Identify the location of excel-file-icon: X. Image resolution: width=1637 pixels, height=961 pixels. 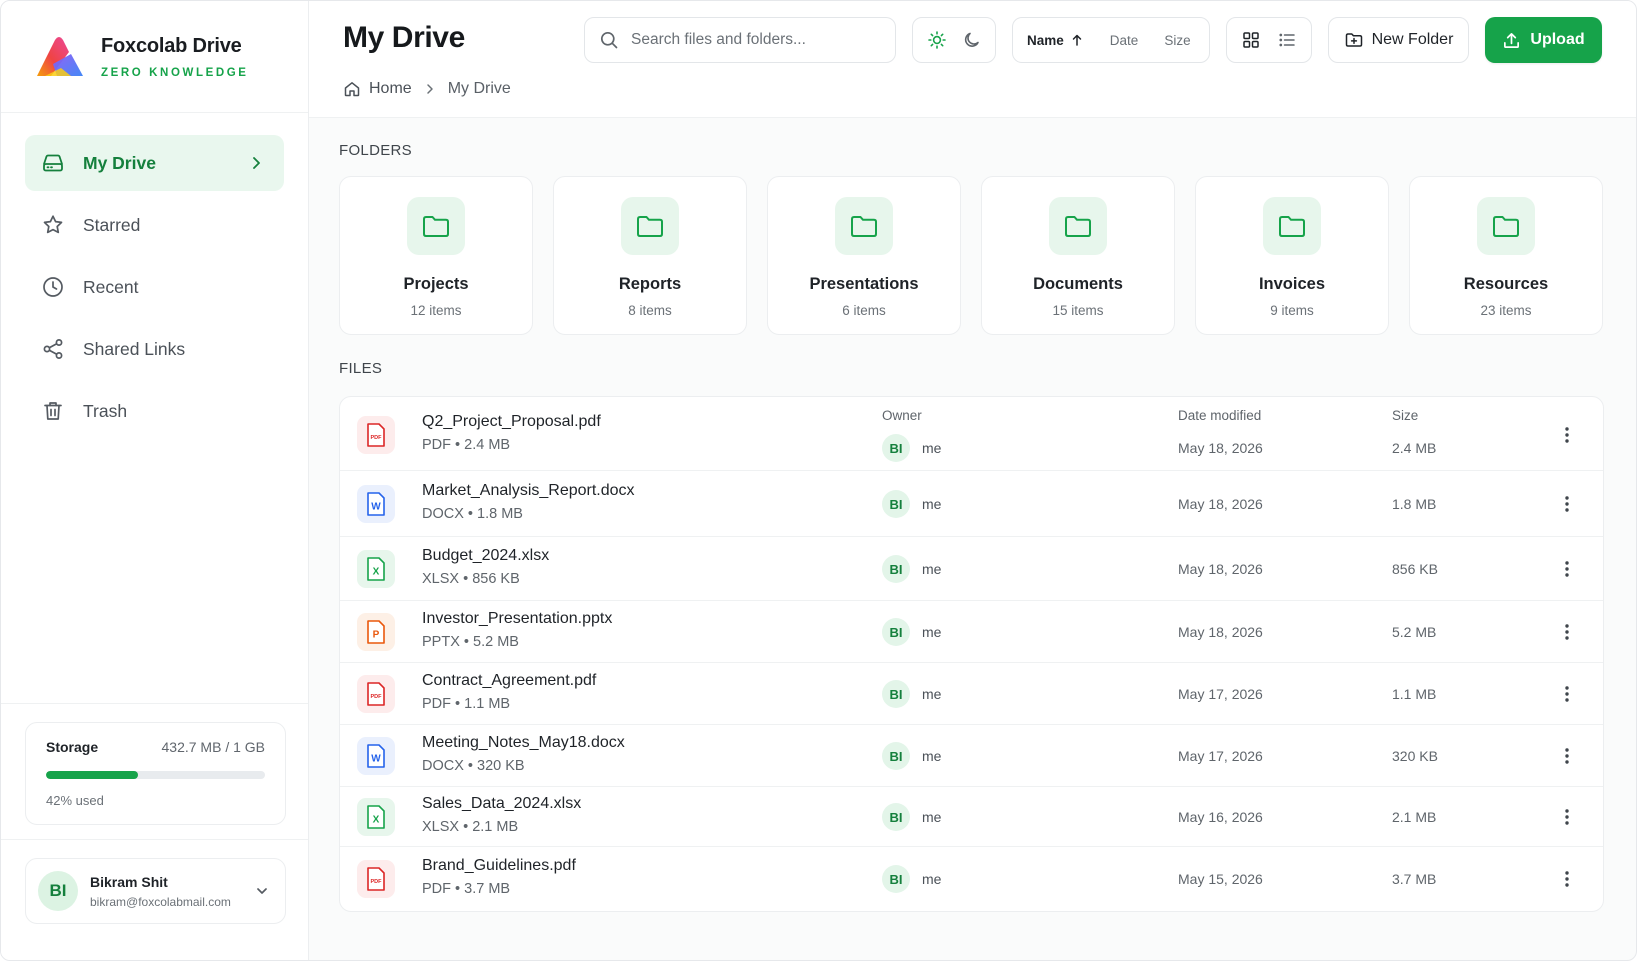
(376, 817).